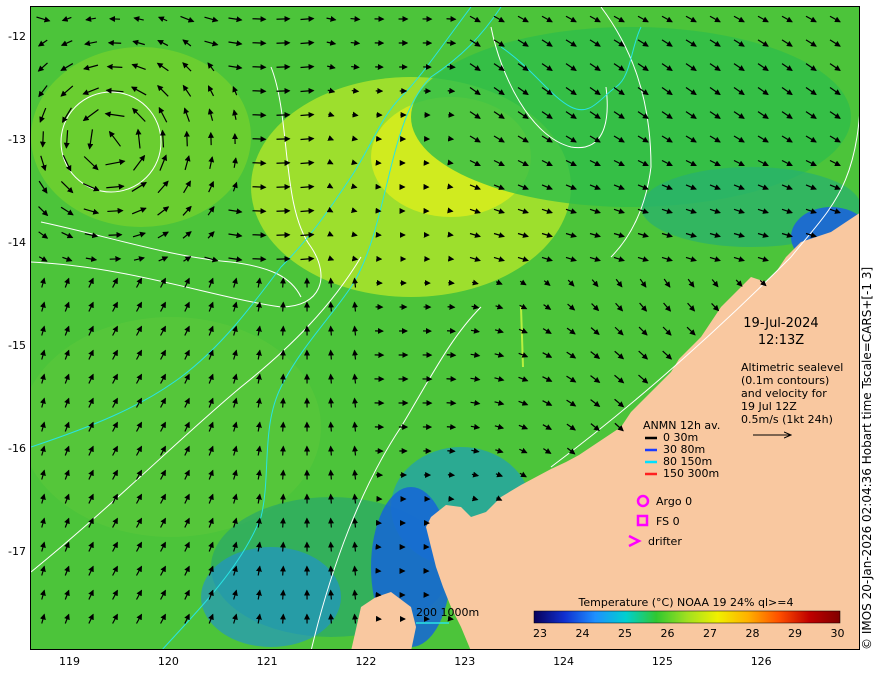 The height and width of the screenshot is (680, 880). What do you see at coordinates (17, 242) in the screenshot?
I see `lat-tick-label: -14` at bounding box center [17, 242].